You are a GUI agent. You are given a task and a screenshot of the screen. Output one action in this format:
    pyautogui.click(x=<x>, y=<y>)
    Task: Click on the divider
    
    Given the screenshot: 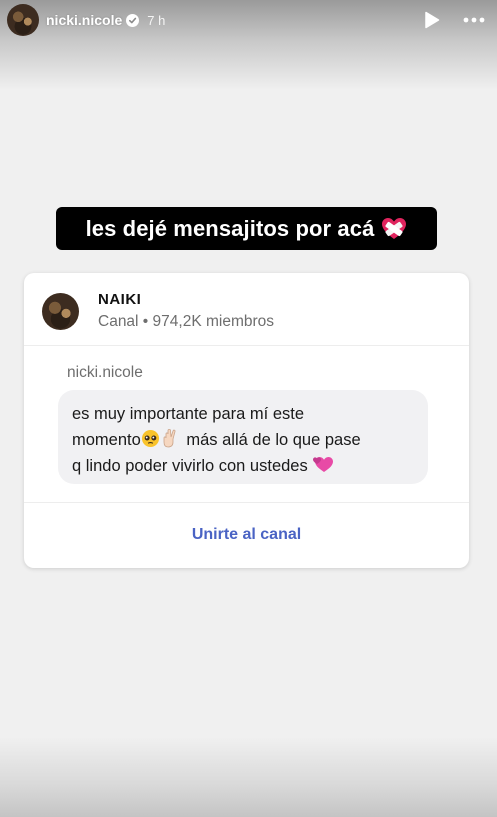 What is the action you would take?
    pyautogui.click(x=246, y=345)
    